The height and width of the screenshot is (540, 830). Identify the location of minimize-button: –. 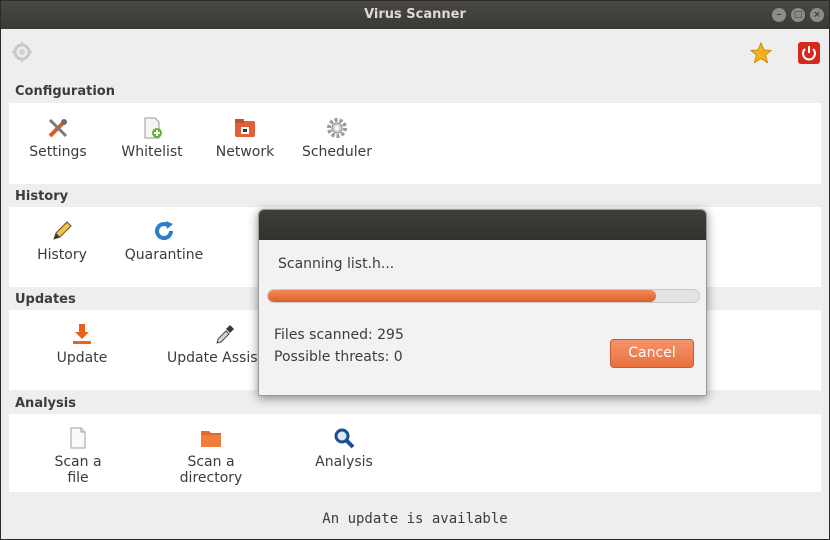
(779, 15).